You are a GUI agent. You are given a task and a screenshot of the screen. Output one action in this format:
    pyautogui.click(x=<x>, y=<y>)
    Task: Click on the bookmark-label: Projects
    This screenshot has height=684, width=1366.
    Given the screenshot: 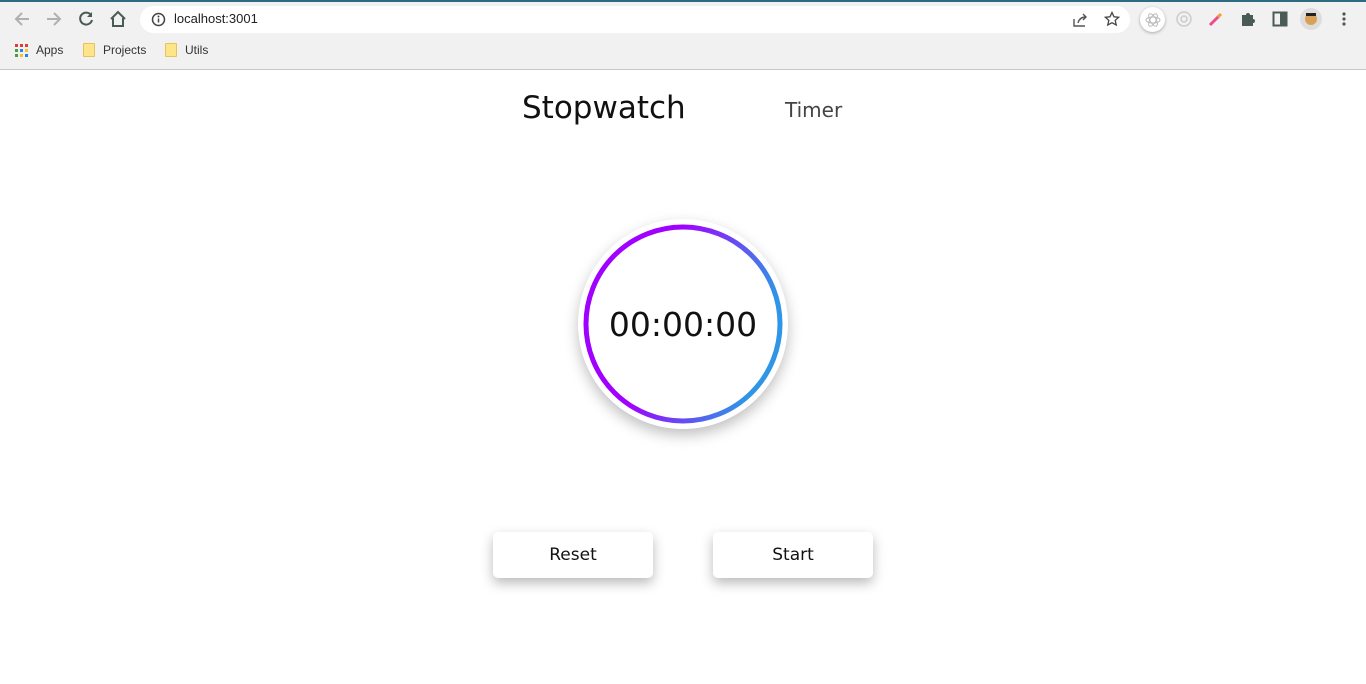 What is the action you would take?
    pyautogui.click(x=125, y=50)
    